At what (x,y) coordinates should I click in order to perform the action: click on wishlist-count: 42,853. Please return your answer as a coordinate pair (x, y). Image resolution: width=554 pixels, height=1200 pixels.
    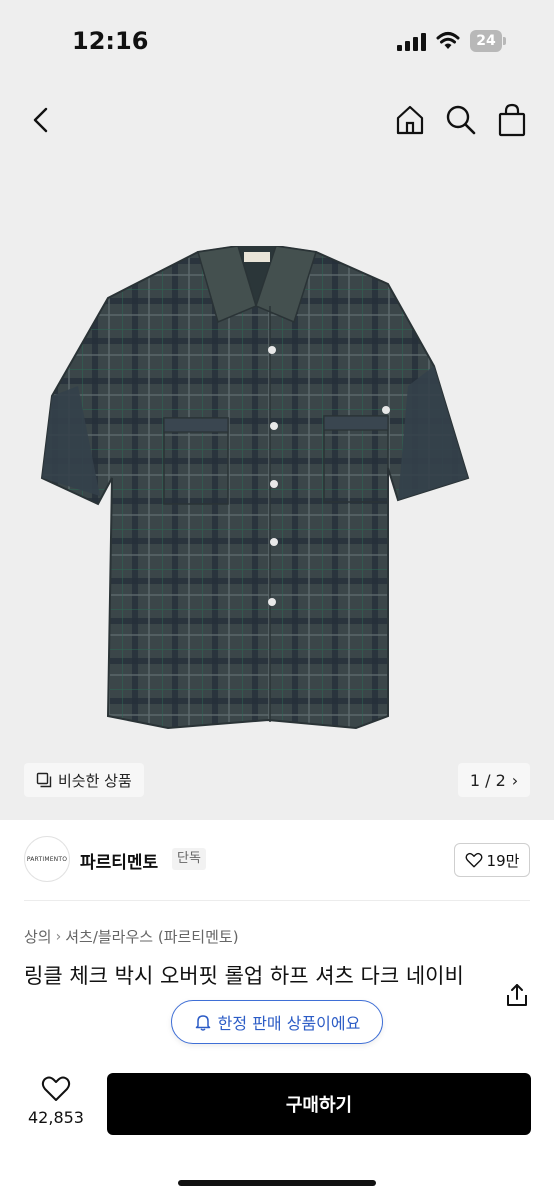
    Looking at the image, I should click on (56, 1117).